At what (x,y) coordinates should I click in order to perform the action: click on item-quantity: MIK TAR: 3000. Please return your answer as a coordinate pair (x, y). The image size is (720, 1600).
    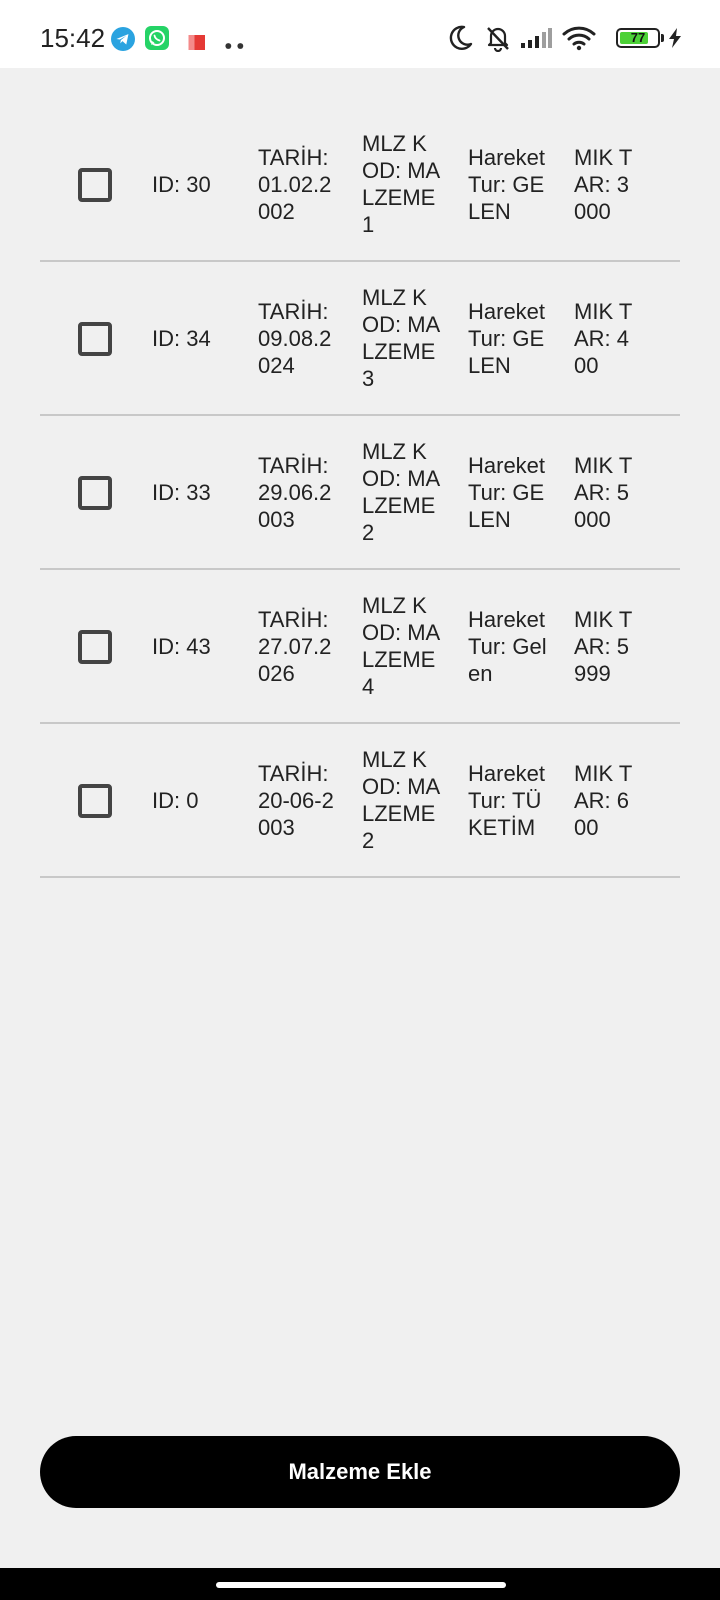
    Looking at the image, I should click on (603, 184).